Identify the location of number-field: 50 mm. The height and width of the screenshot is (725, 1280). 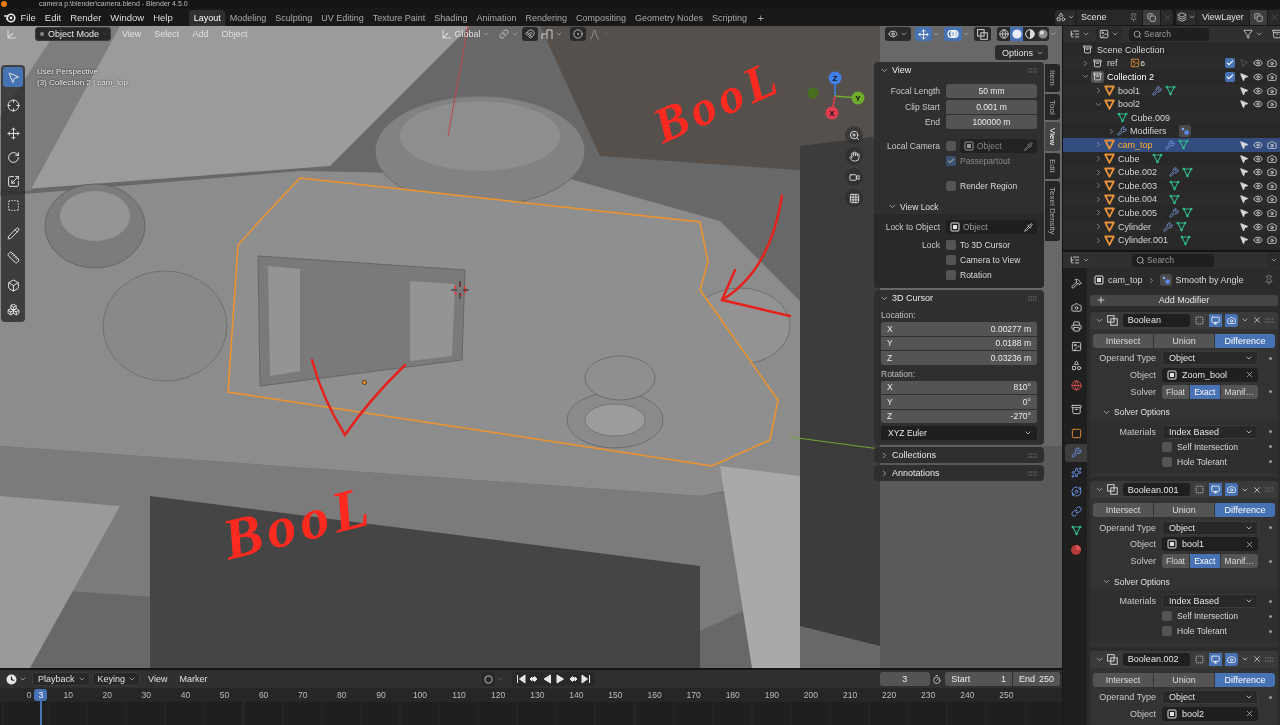
(991, 91).